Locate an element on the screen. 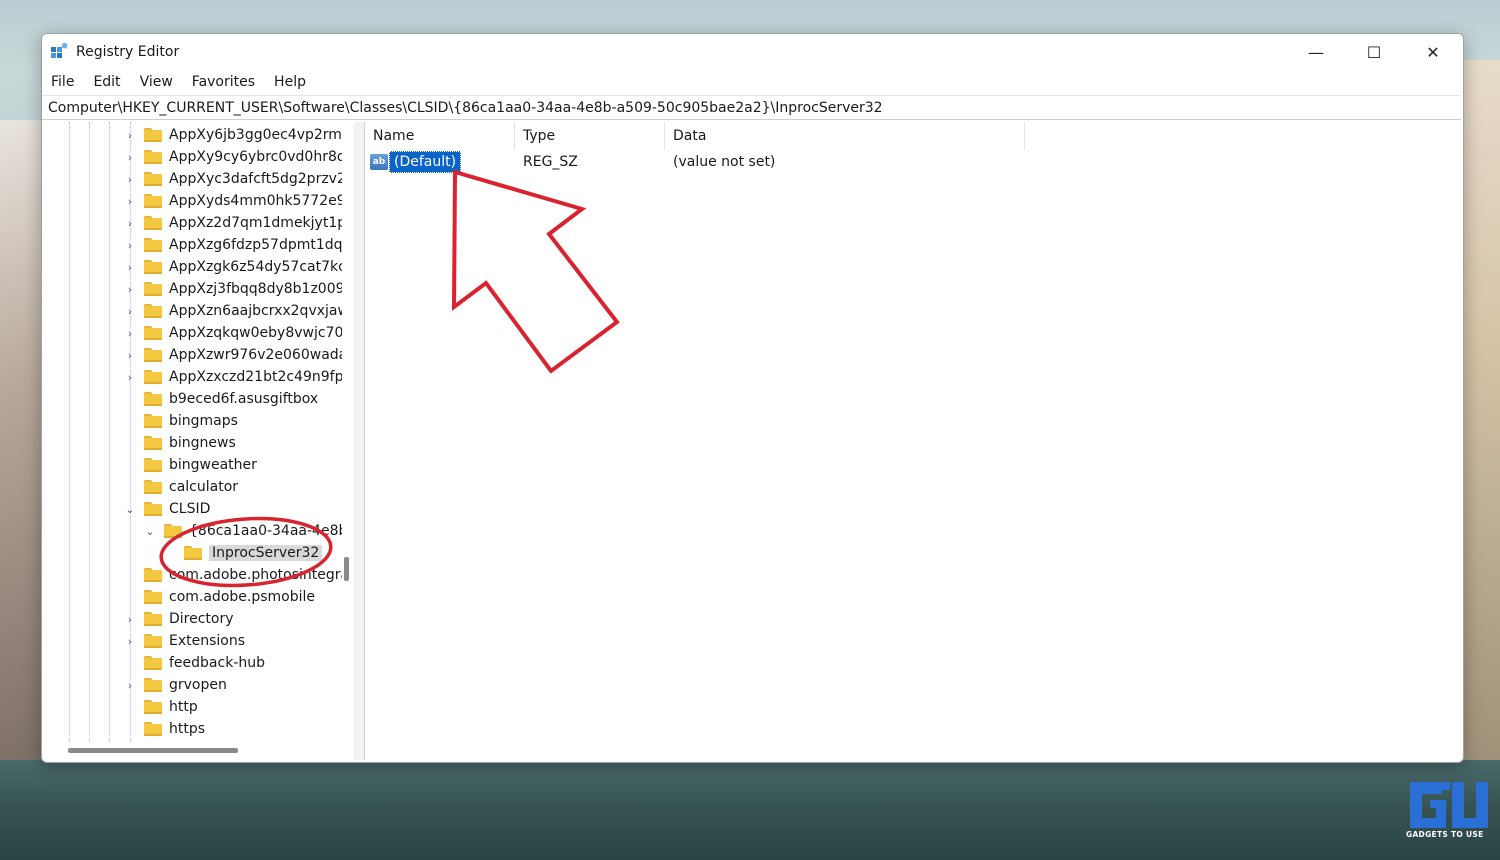  value-data: (value not set) is located at coordinates (724, 162).